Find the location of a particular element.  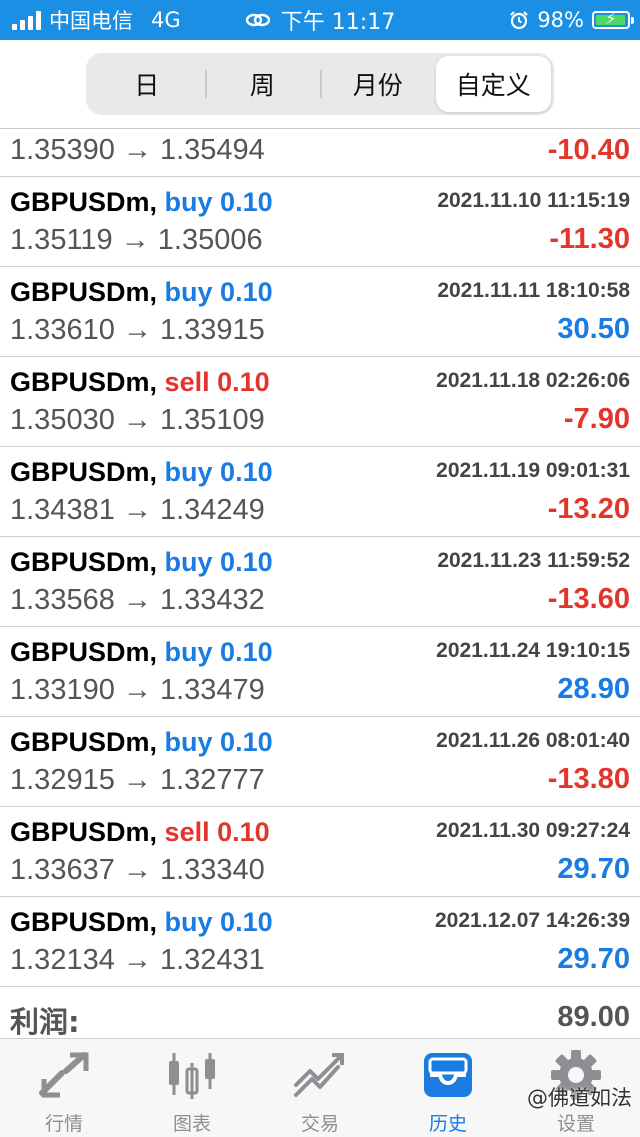

nav-label: 历史 is located at coordinates (447, 1124).